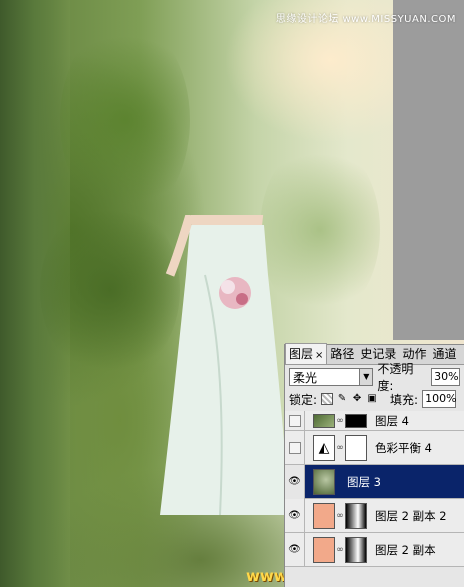 The image size is (464, 587). I want to click on blend-mode-select: 柔光 ▼, so click(331, 377).